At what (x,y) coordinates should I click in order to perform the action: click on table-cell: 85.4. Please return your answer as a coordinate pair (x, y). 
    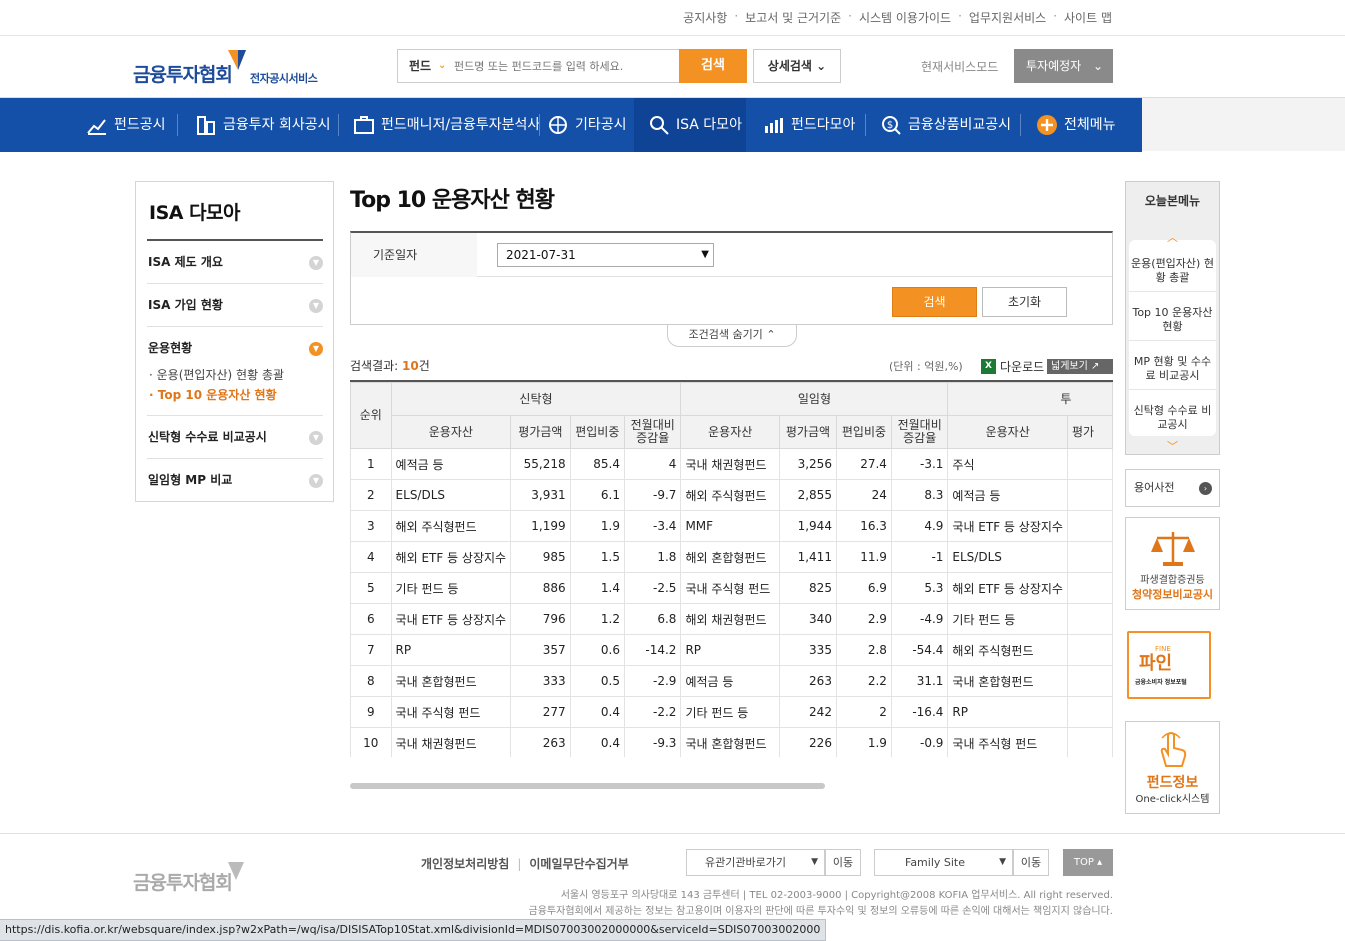
    Looking at the image, I should click on (597, 464).